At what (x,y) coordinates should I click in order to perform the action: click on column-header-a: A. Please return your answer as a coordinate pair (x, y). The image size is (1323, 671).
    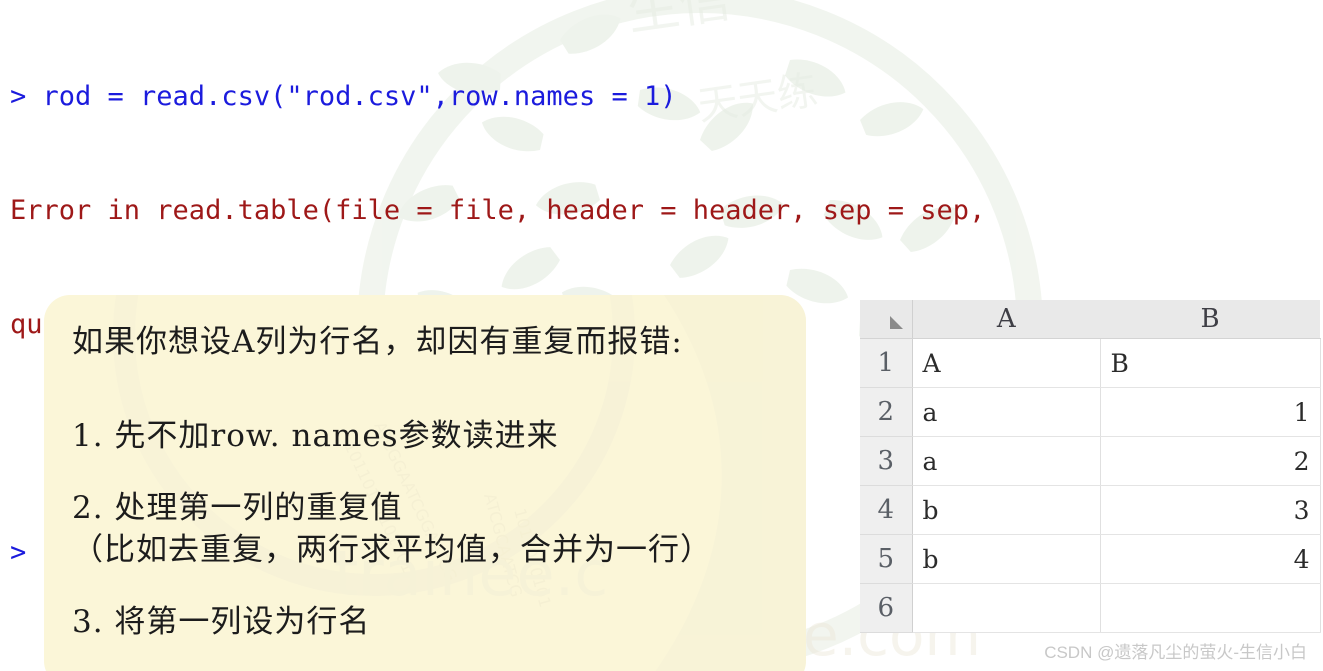
    Looking at the image, I should click on (1006, 319).